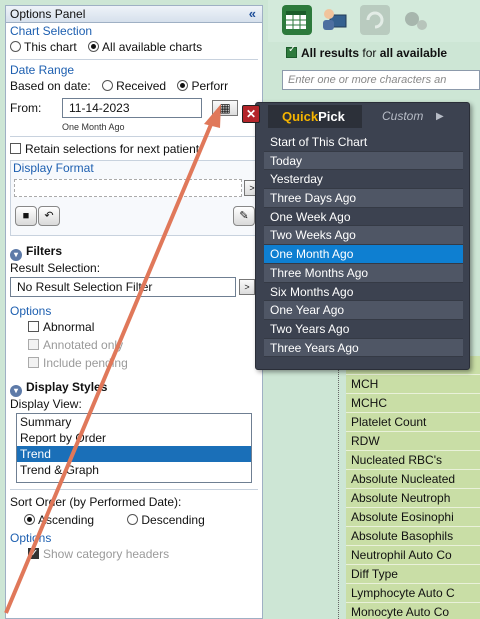  I want to click on panel-title-bar: Options Panel «, so click(134, 14).